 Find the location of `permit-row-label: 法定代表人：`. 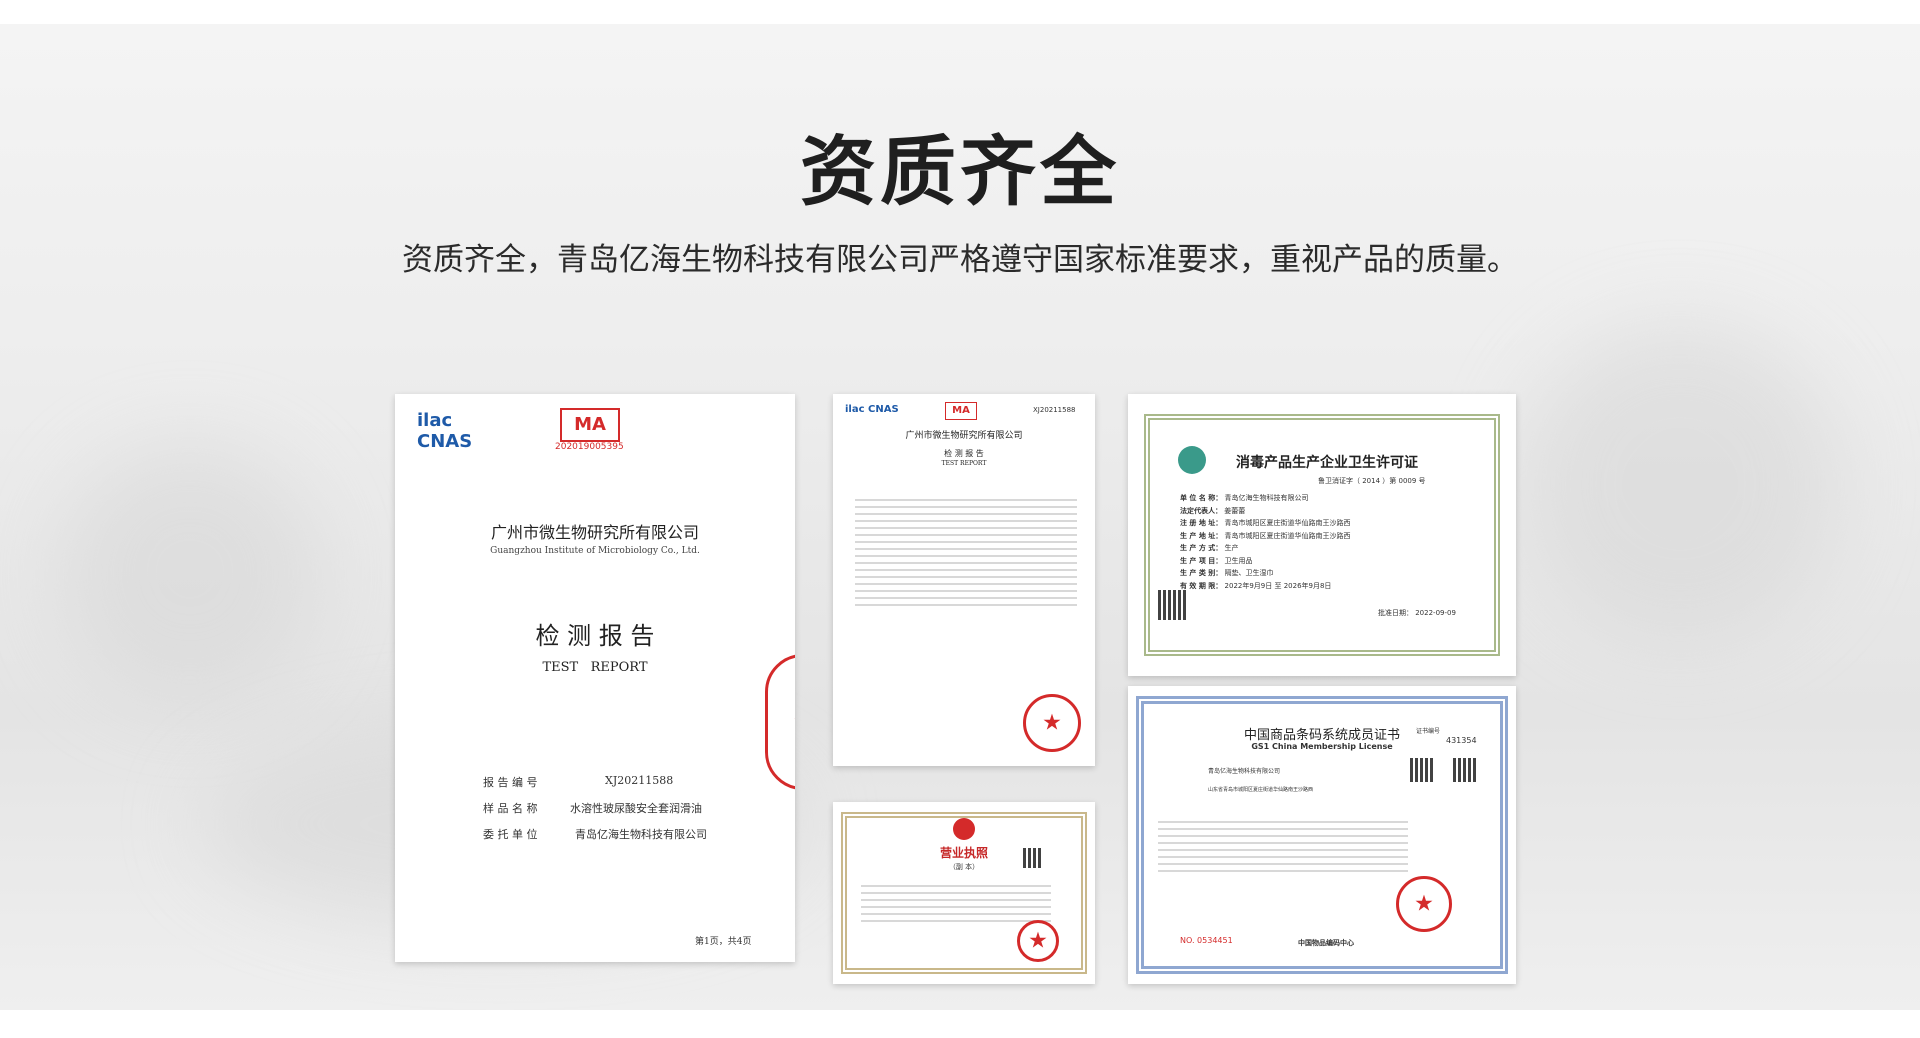

permit-row-label: 法定代表人： is located at coordinates (1201, 510).